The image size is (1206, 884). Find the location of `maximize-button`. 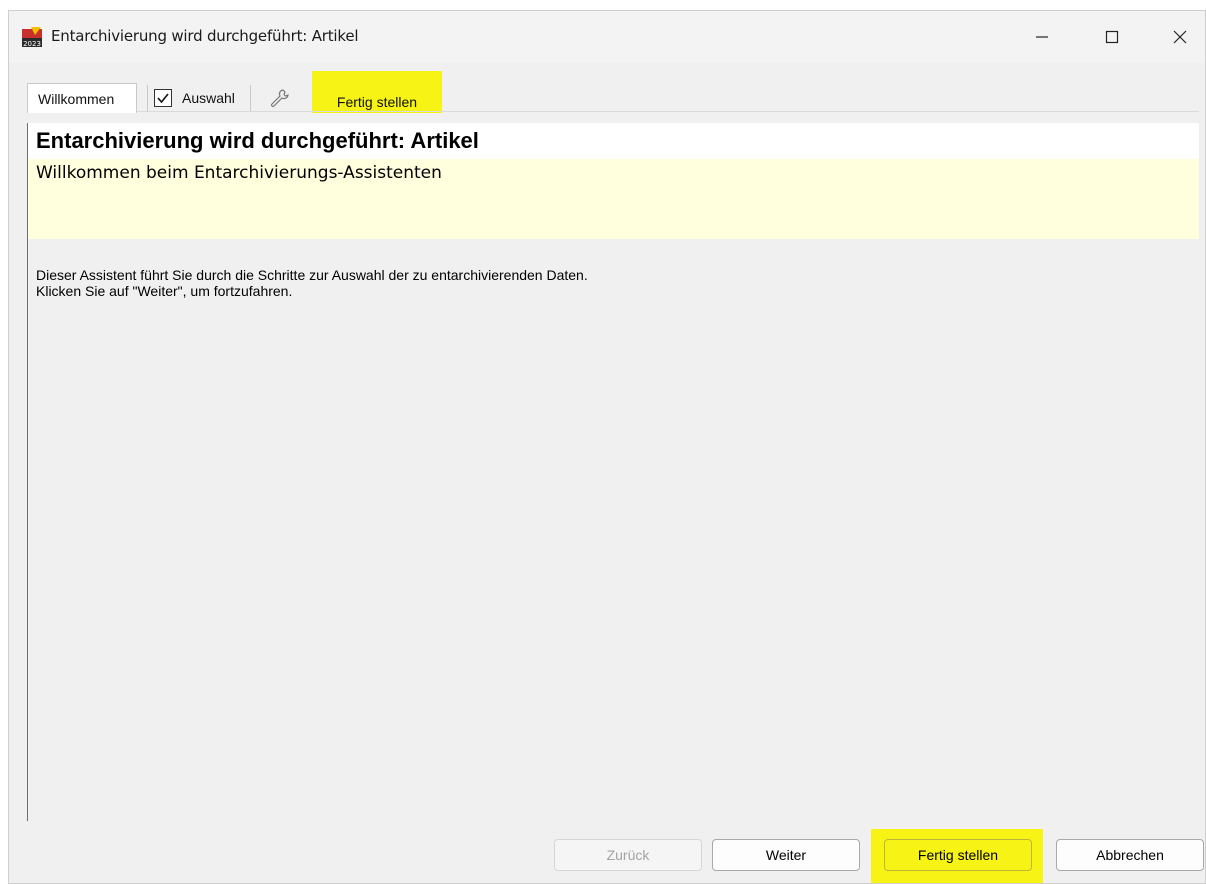

maximize-button is located at coordinates (1112, 37).